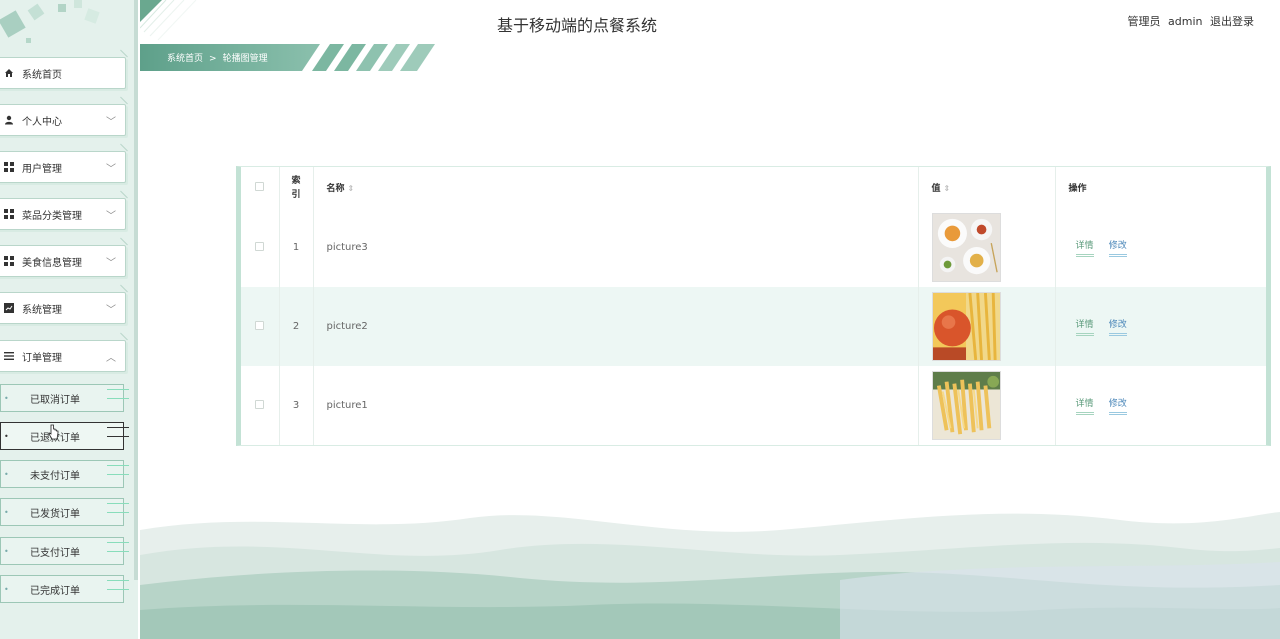 This screenshot has width=1280, height=639. Describe the element at coordinates (52, 216) in the screenshot. I see `sidebar-item-label: 菜品分类管理` at that location.